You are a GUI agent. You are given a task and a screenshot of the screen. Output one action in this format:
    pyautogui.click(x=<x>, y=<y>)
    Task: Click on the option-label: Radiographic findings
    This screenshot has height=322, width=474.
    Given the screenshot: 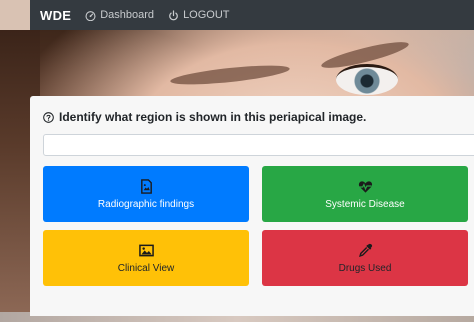 What is the action you would take?
    pyautogui.click(x=146, y=204)
    